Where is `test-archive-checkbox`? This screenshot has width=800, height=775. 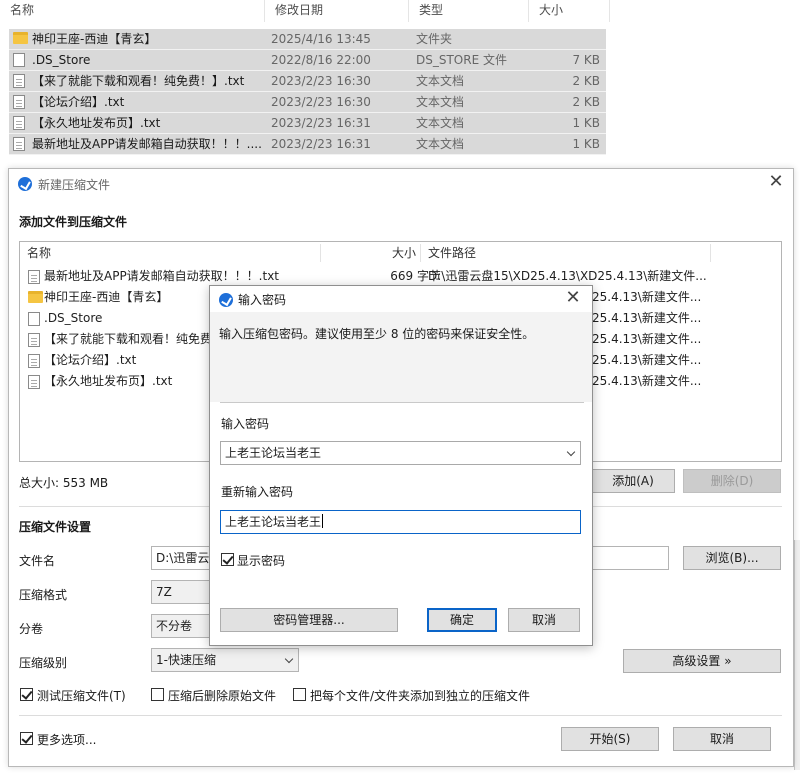
test-archive-checkbox is located at coordinates (26, 694).